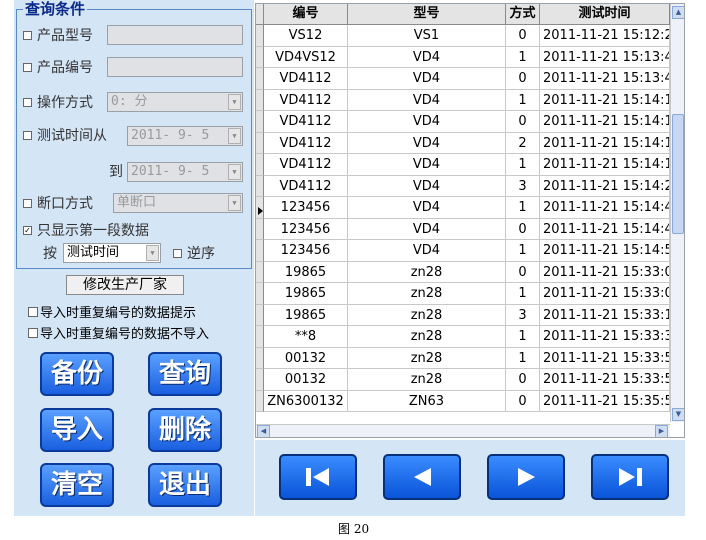  What do you see at coordinates (661, 431) in the screenshot?
I see `scroll-right-icon: ▶` at bounding box center [661, 431].